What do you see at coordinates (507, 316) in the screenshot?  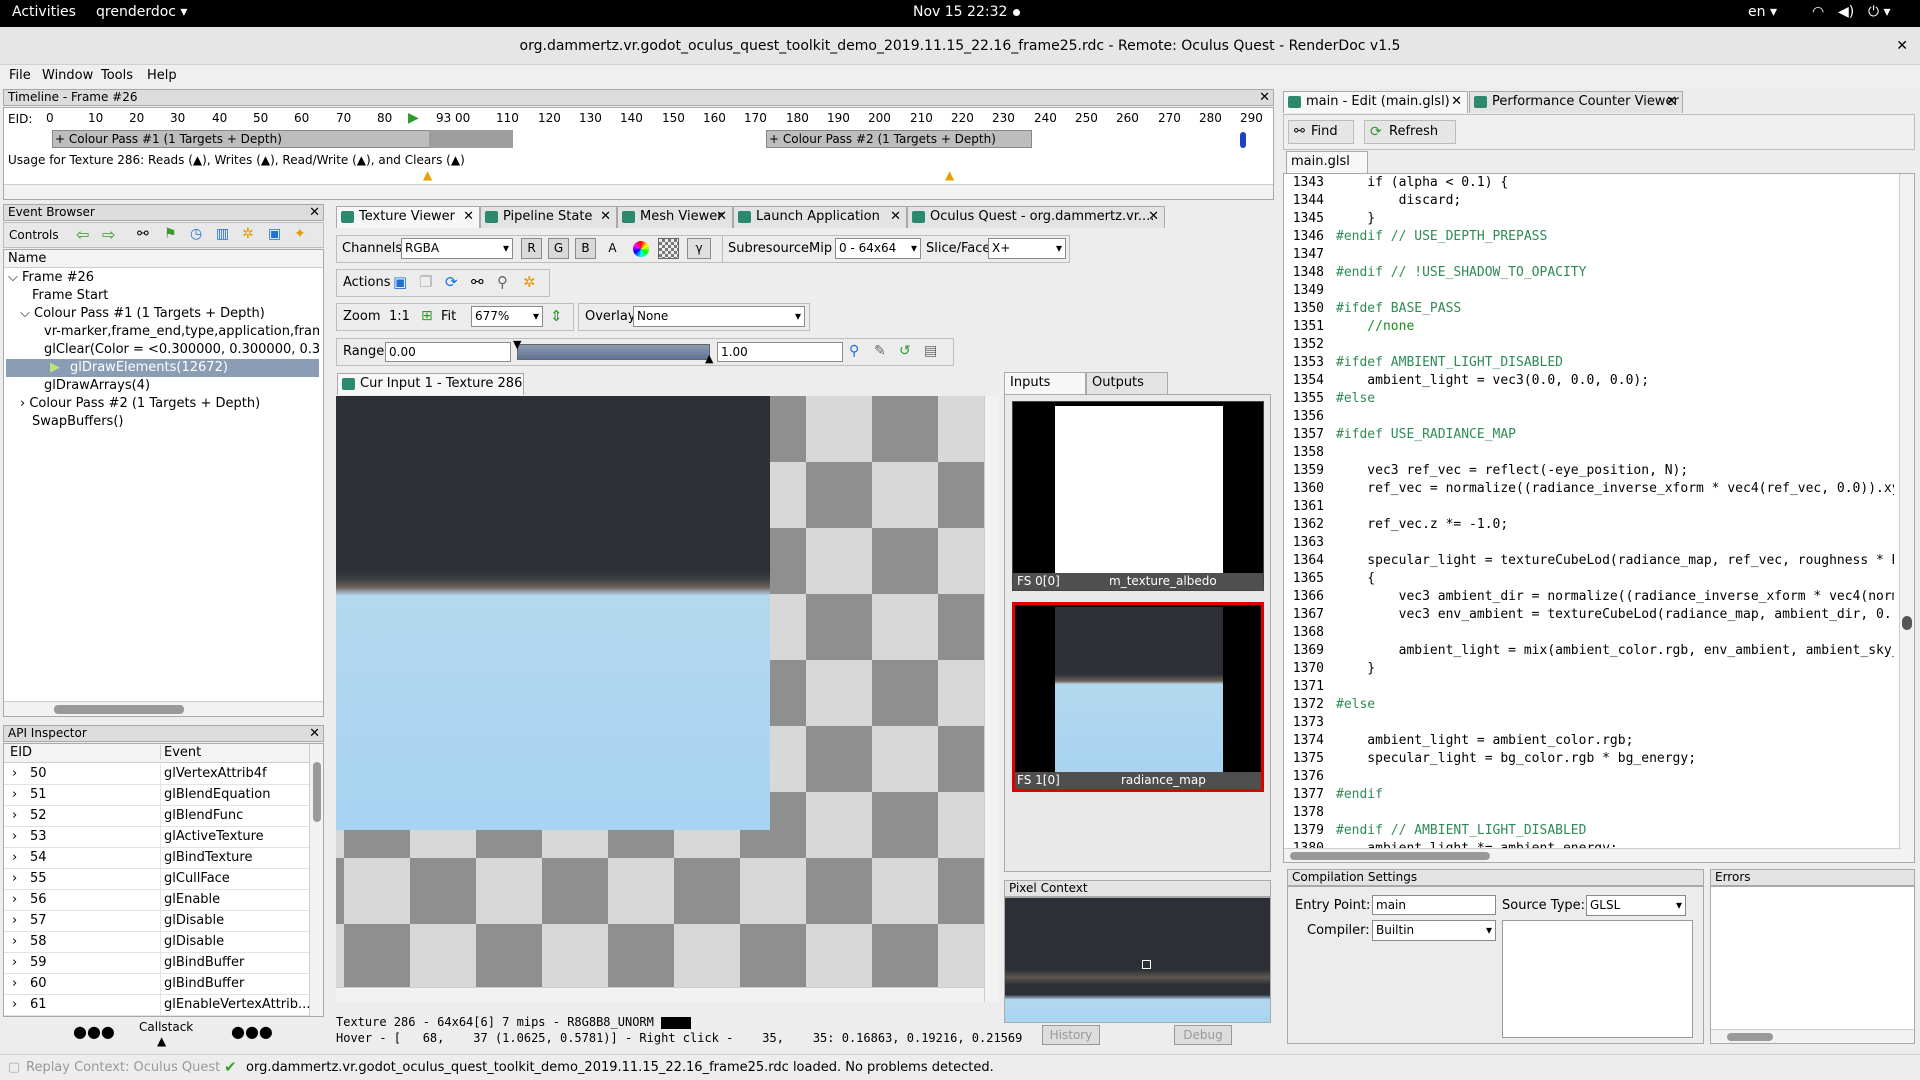 I see `zoom-select: 677%` at bounding box center [507, 316].